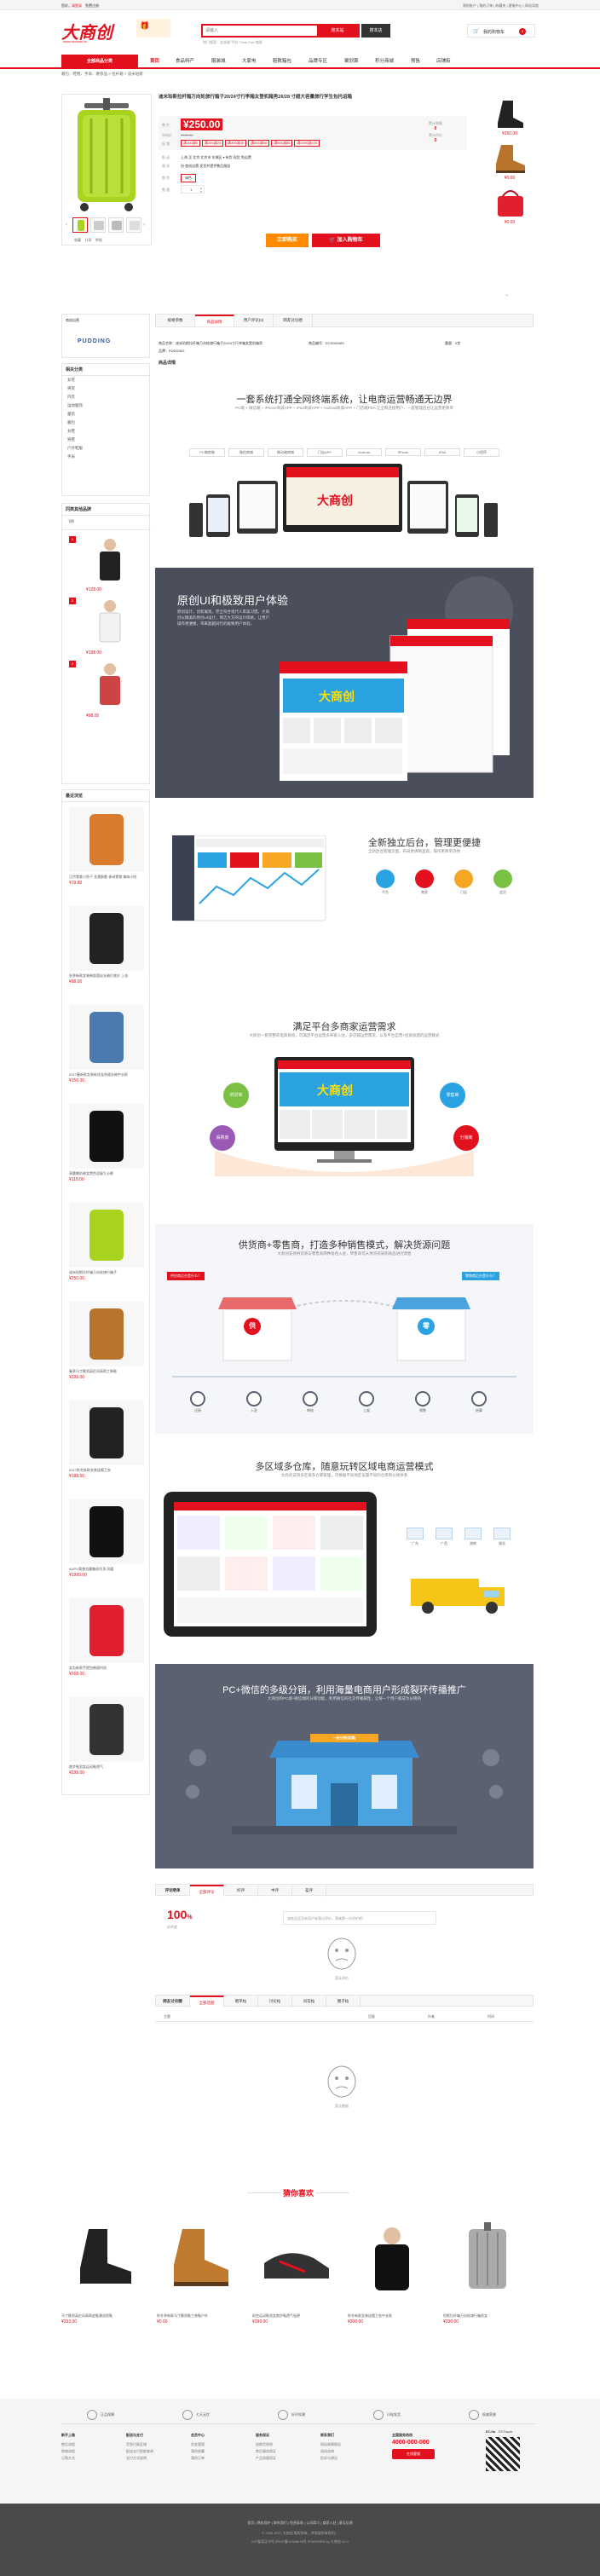 The height and width of the screenshot is (2576, 600). I want to click on footer-link: 售后服务保证, so click(285, 2451).